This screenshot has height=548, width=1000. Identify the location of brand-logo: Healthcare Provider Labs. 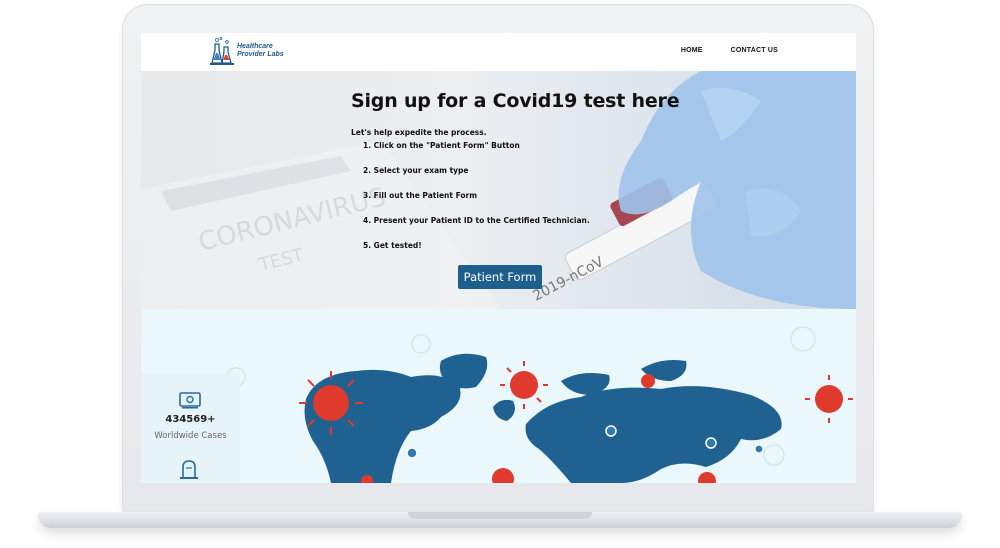
(246, 51).